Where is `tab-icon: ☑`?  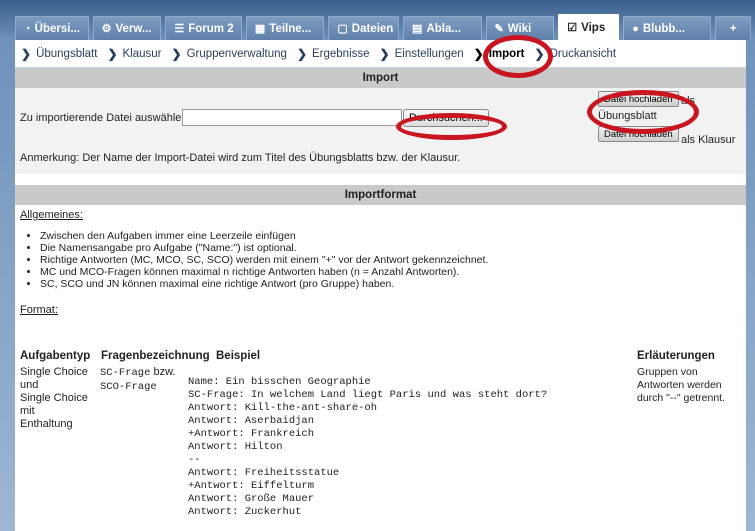
tab-icon: ☑ is located at coordinates (572, 28).